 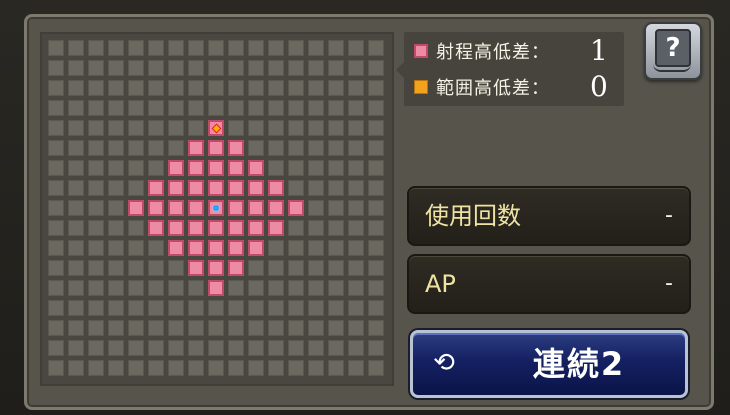 I want to click on question-book-icon: ?, so click(x=673, y=48).